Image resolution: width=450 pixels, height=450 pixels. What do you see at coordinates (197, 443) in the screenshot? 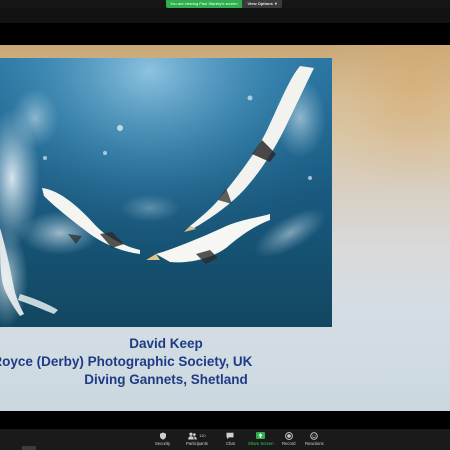
I see `participants-label: Participants` at bounding box center [197, 443].